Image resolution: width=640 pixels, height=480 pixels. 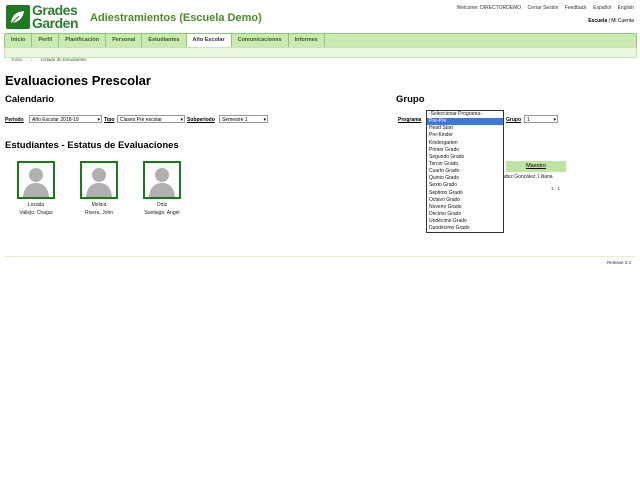 I want to click on programa-option: Cuarto Grado, so click(x=465, y=171).